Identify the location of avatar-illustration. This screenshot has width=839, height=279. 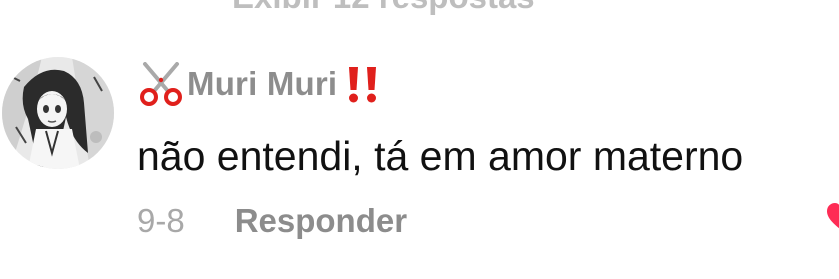
(58, 113).